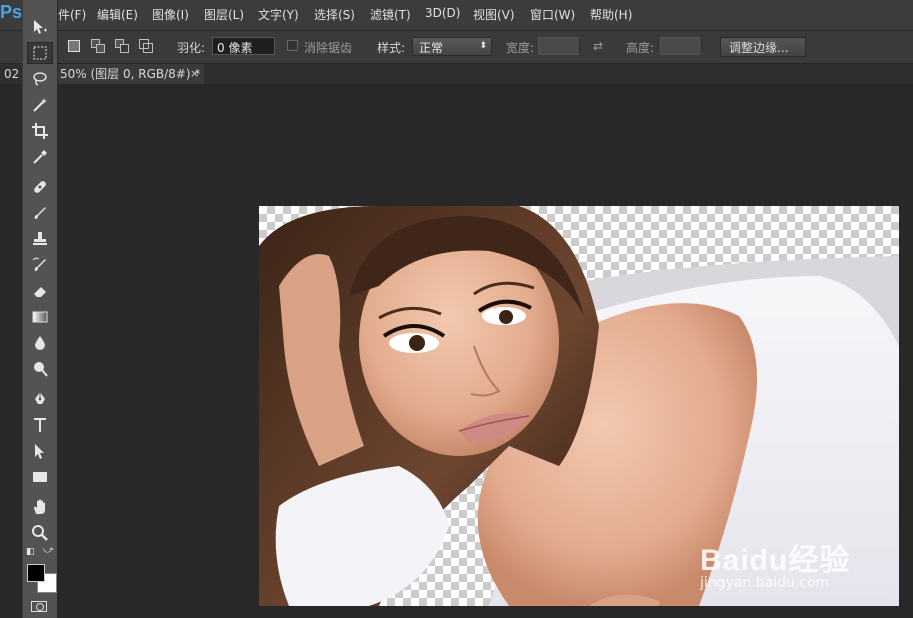  Describe the element at coordinates (117, 14) in the screenshot. I see `menu-edit: 编辑(E)` at that location.